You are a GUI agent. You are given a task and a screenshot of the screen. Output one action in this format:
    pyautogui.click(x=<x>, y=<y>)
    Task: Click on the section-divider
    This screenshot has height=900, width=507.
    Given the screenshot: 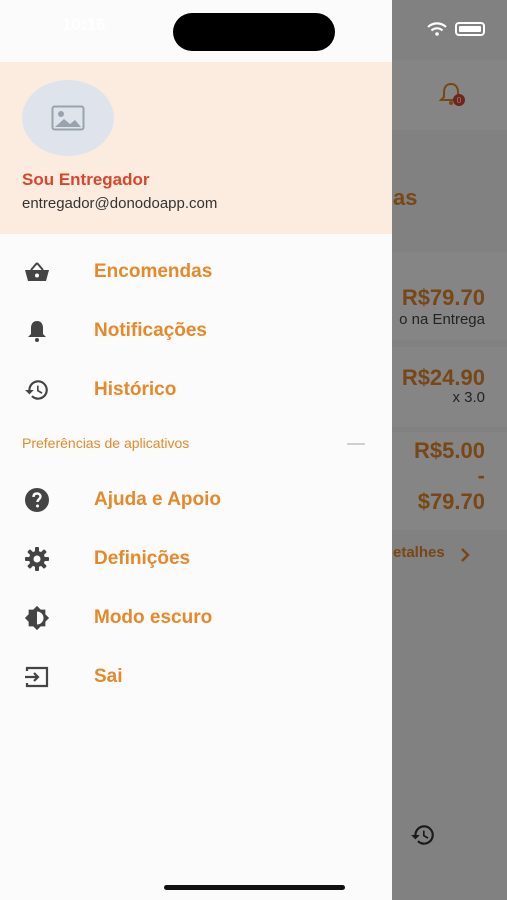 What is the action you would take?
    pyautogui.click(x=356, y=444)
    